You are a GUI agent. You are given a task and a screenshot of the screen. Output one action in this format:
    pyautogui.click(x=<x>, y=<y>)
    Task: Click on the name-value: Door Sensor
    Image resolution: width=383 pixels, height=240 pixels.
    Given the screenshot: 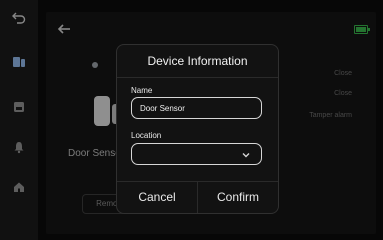 What is the action you would take?
    pyautogui.click(x=162, y=108)
    